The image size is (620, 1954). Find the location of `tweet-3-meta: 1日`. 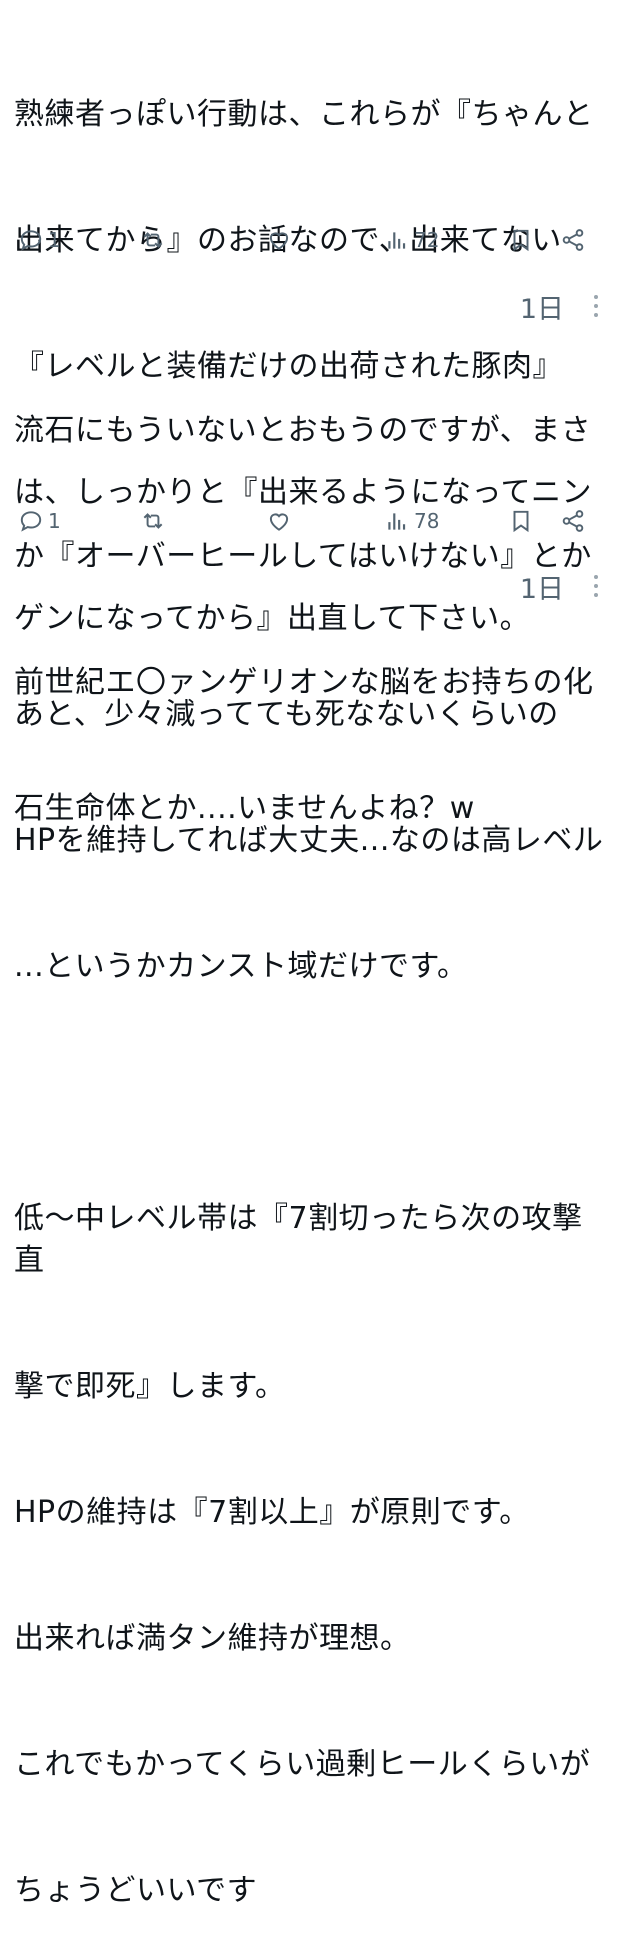

tweet-3-meta: 1日 is located at coordinates (559, 586).